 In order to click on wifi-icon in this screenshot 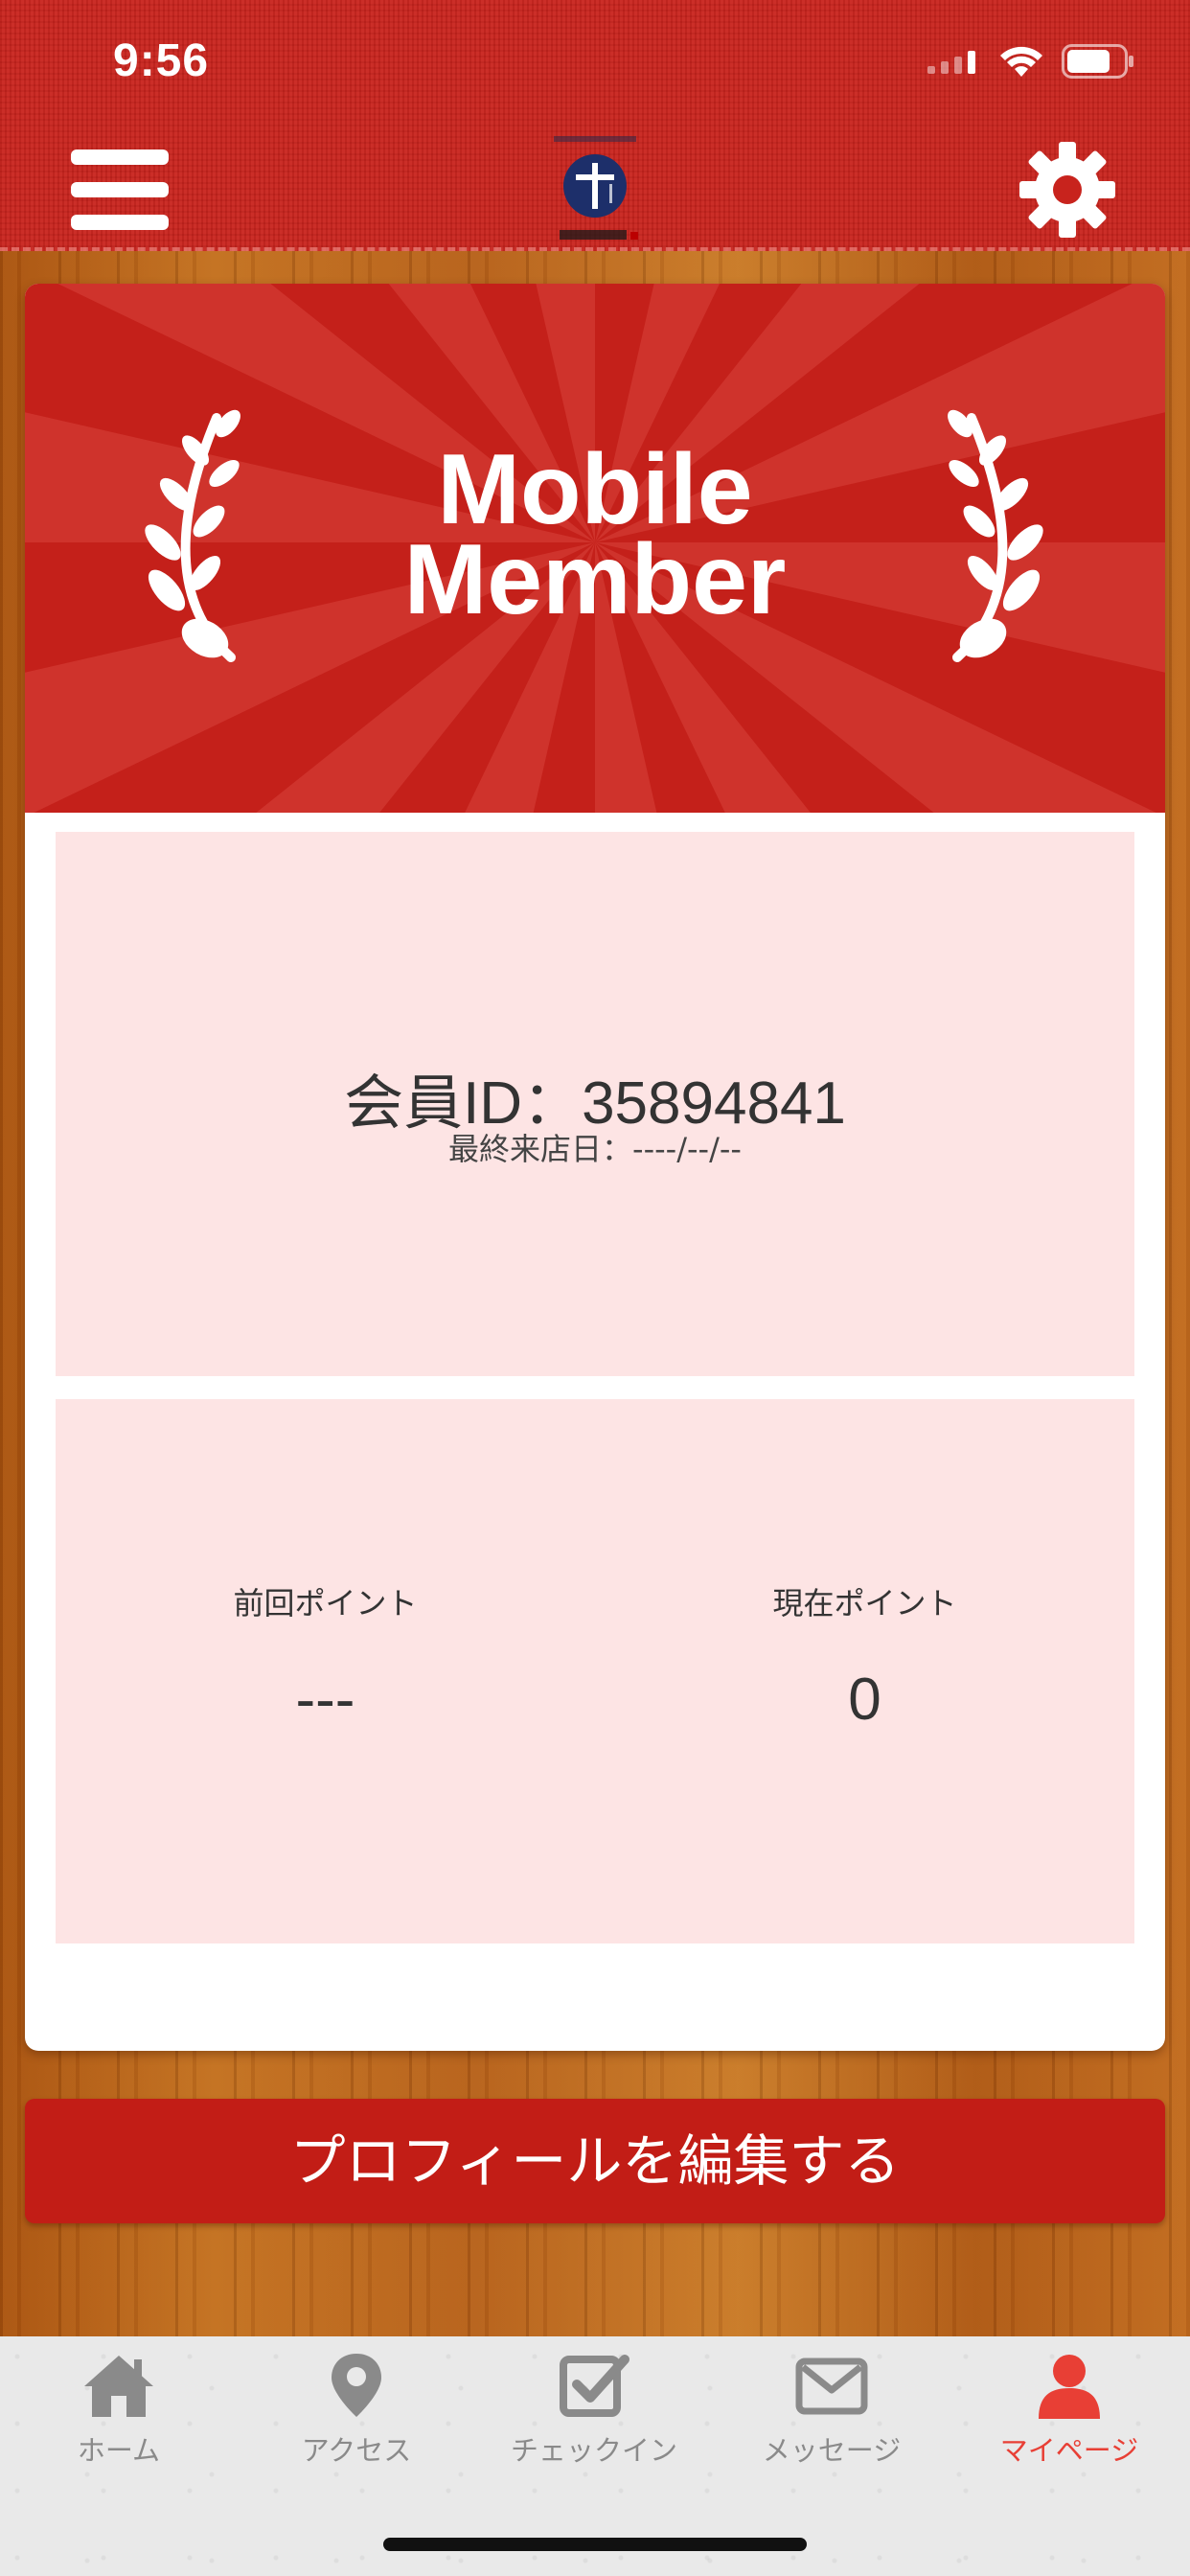, I will do `click(1021, 62)`.